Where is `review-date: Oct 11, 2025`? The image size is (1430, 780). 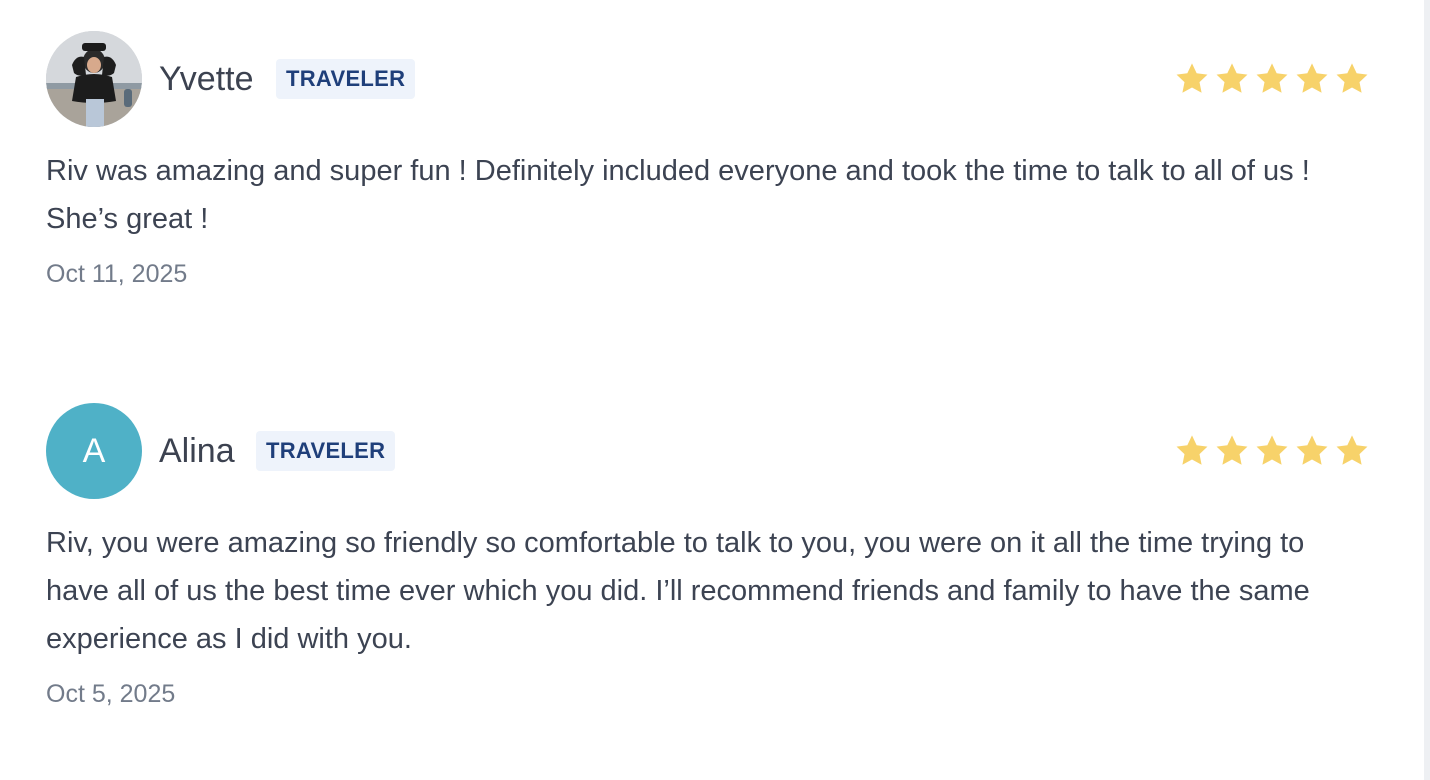
review-date: Oct 11, 2025 is located at coordinates (117, 274).